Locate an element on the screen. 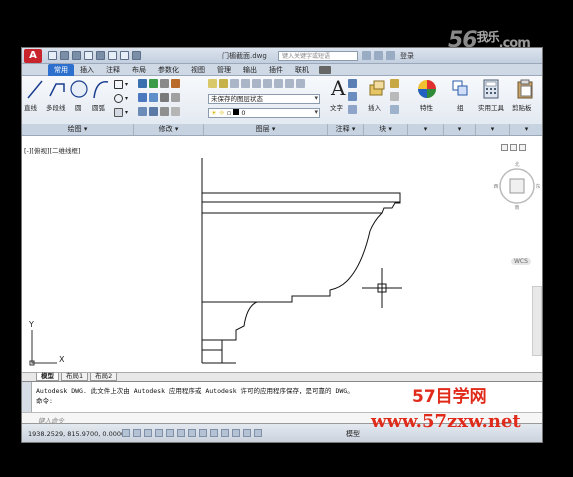 This screenshot has width=573, height=477. polyline-button: 多段线 is located at coordinates (56, 107).